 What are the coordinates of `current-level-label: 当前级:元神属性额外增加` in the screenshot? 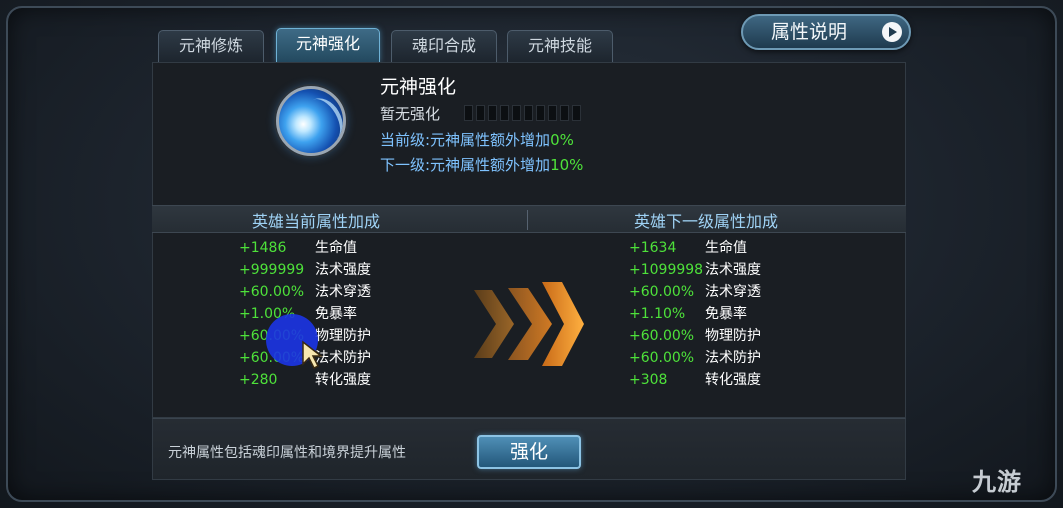 It's located at (465, 140).